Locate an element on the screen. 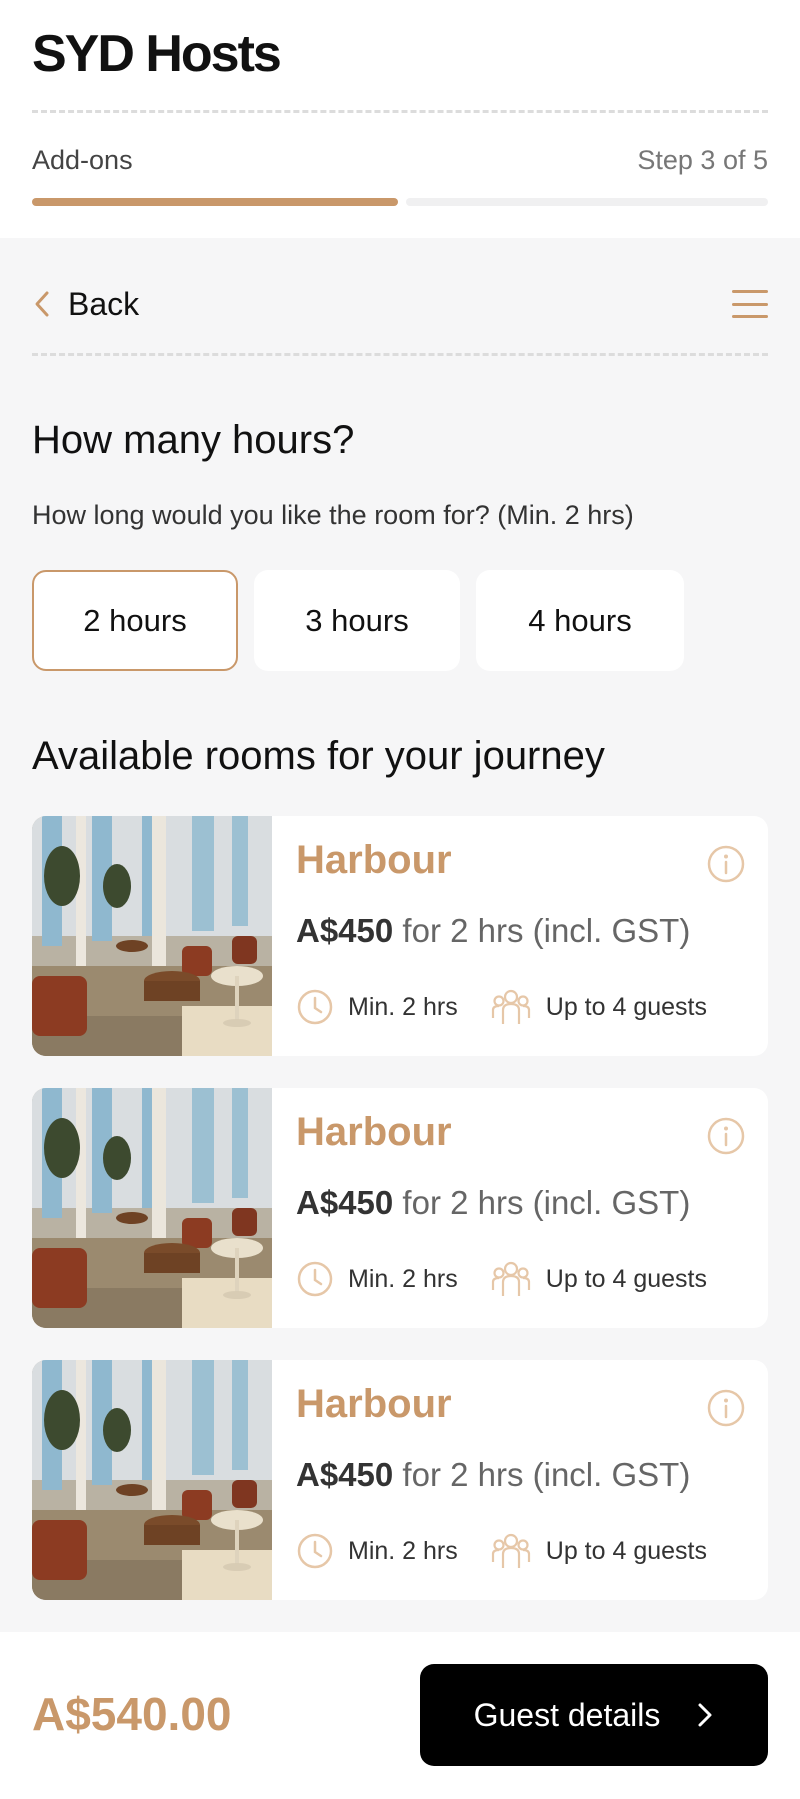 The height and width of the screenshot is (1799, 800). app-logo: SYD Hosts is located at coordinates (157, 54).